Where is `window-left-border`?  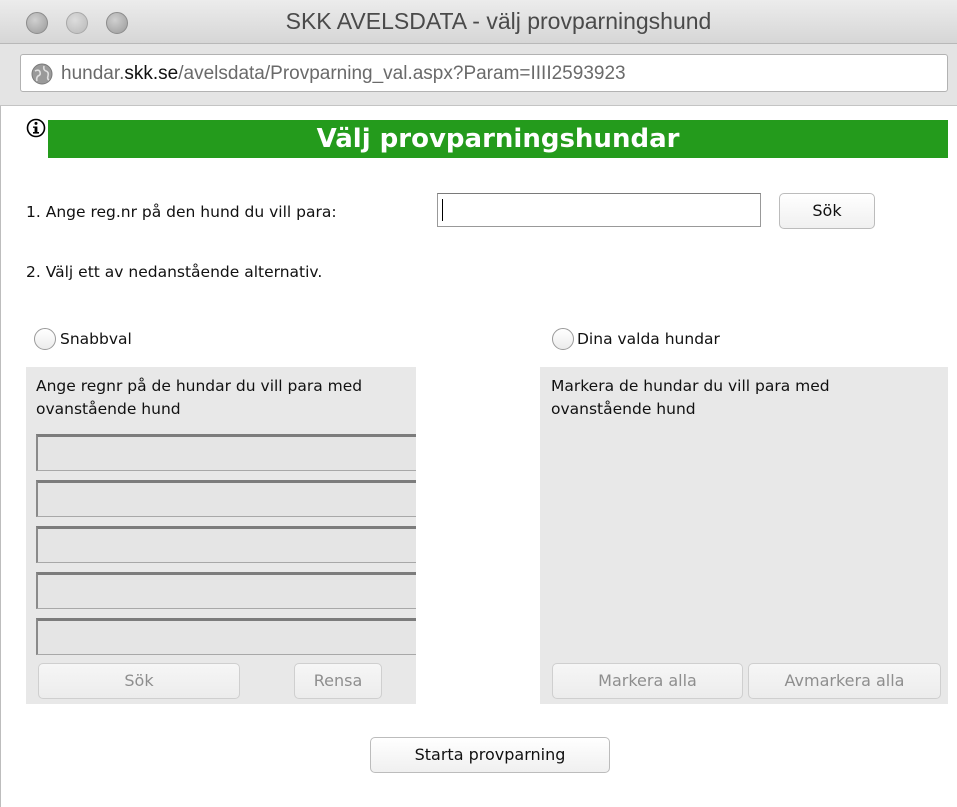
window-left-border is located at coordinates (0, 456).